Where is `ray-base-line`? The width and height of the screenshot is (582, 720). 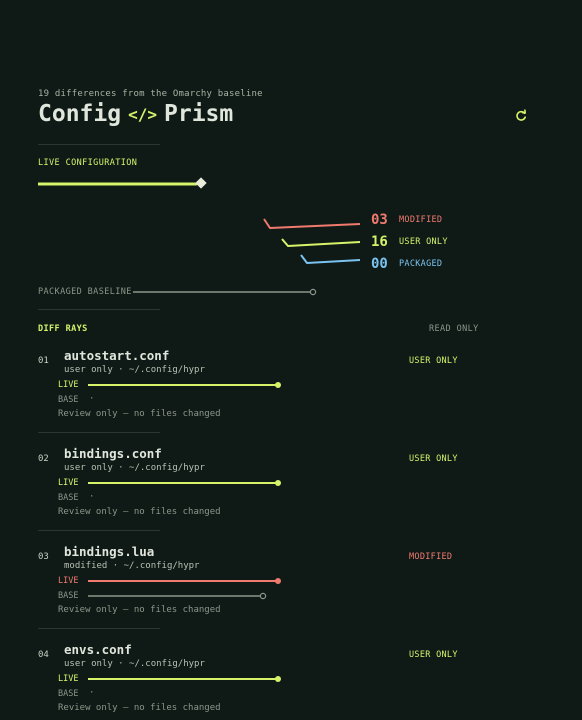 ray-base-line is located at coordinates (177, 596).